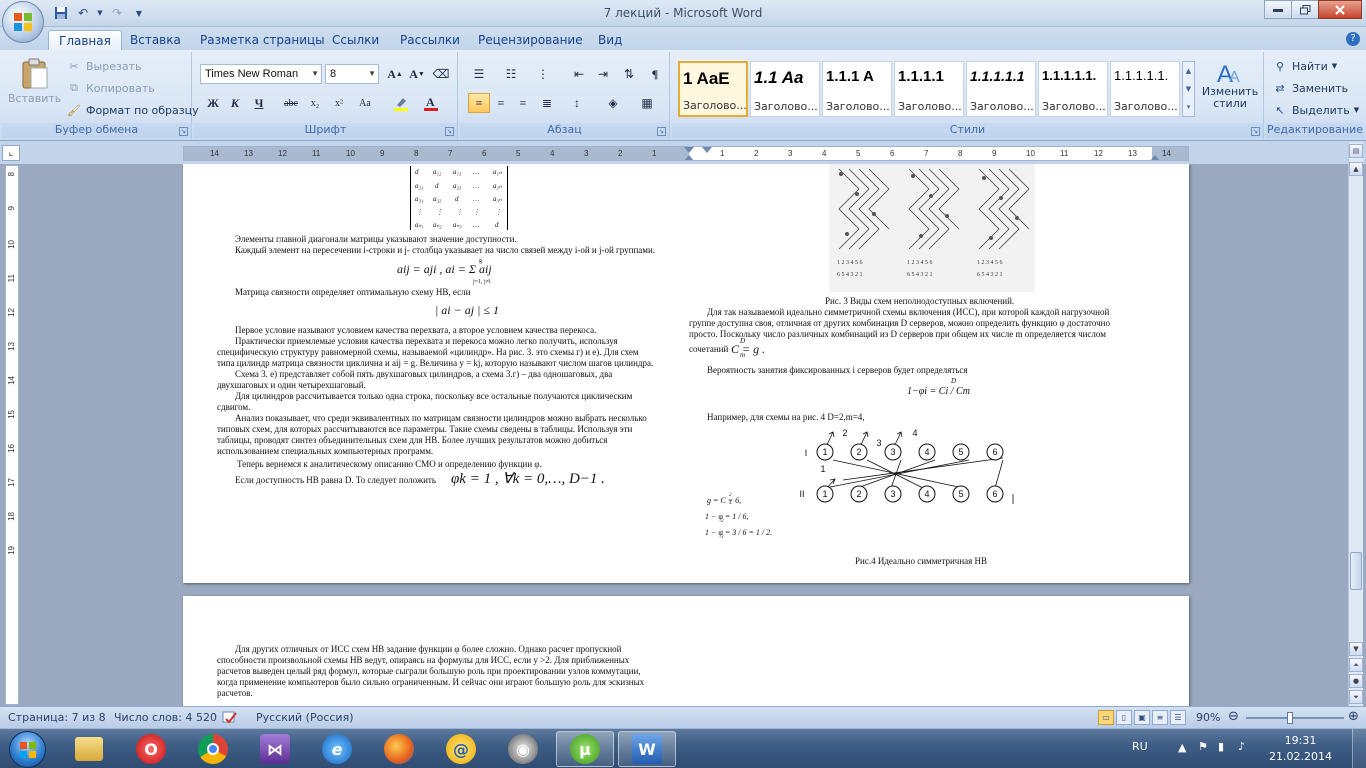 Image resolution: width=1366 pixels, height=768 pixels. I want to click on tab-page-layout: Разметка страницы, so click(262, 40).